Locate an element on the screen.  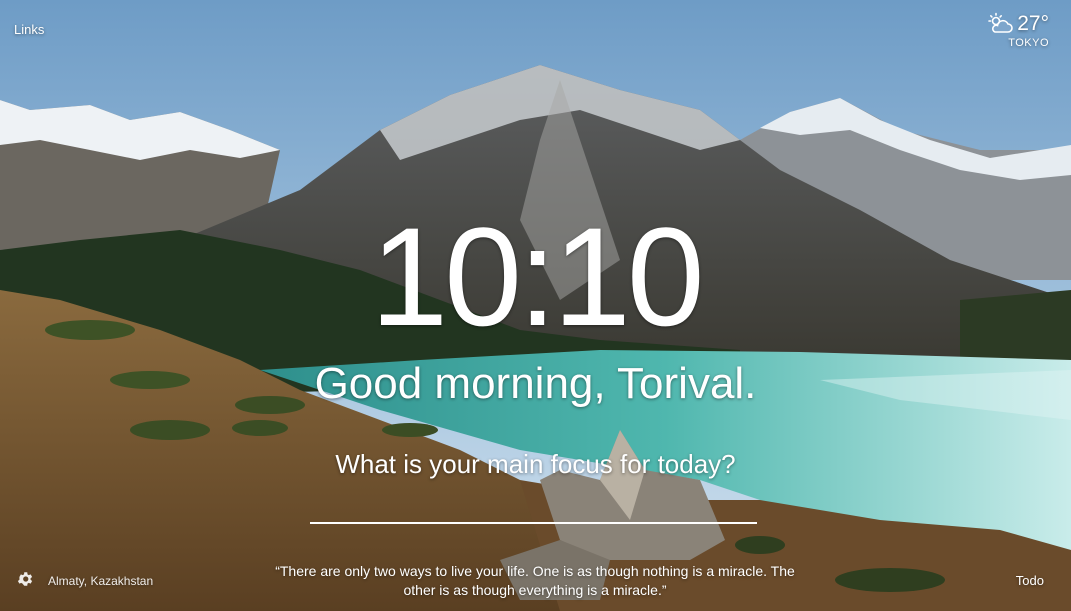
focus-prompt: What is your main focus for today? is located at coordinates (535, 464).